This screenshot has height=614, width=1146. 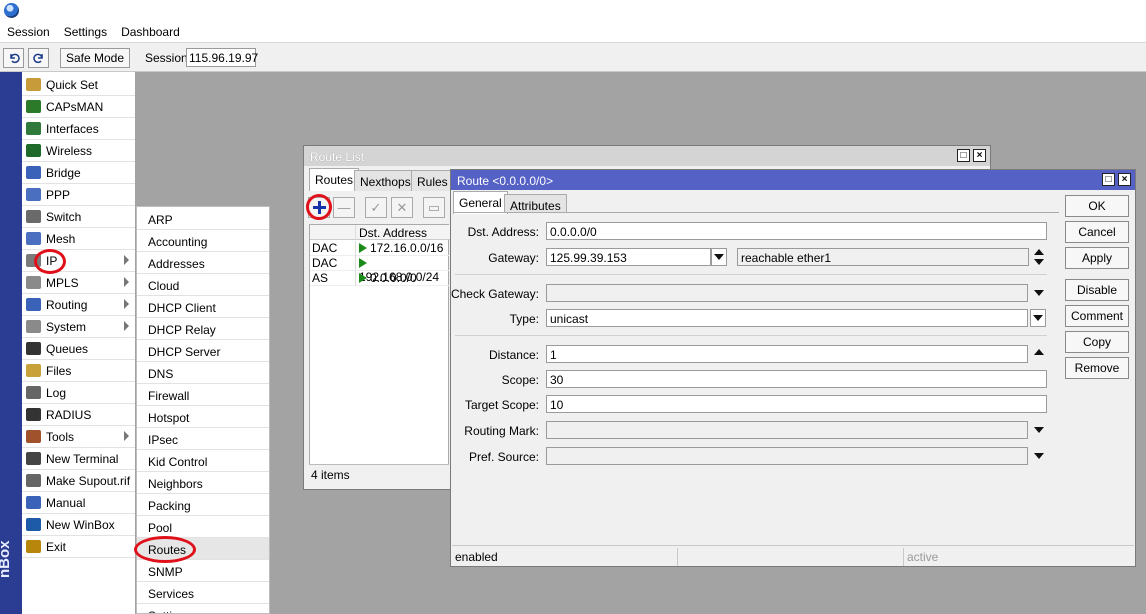 What do you see at coordinates (320, 278) in the screenshot?
I see `route-type: AS` at bounding box center [320, 278].